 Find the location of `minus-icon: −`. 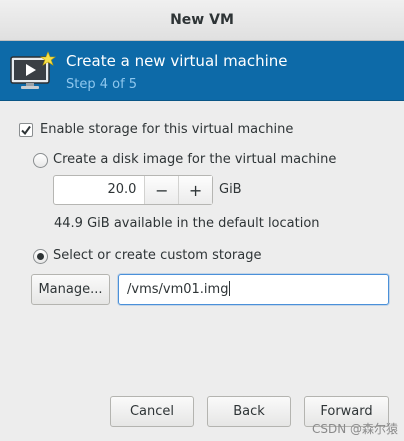

minus-icon: − is located at coordinates (162, 190).